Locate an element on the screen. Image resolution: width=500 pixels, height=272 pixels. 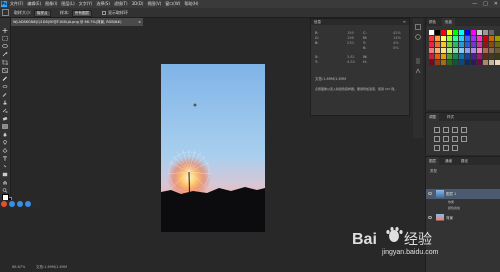
invert-icon is located at coordinates (437, 148).